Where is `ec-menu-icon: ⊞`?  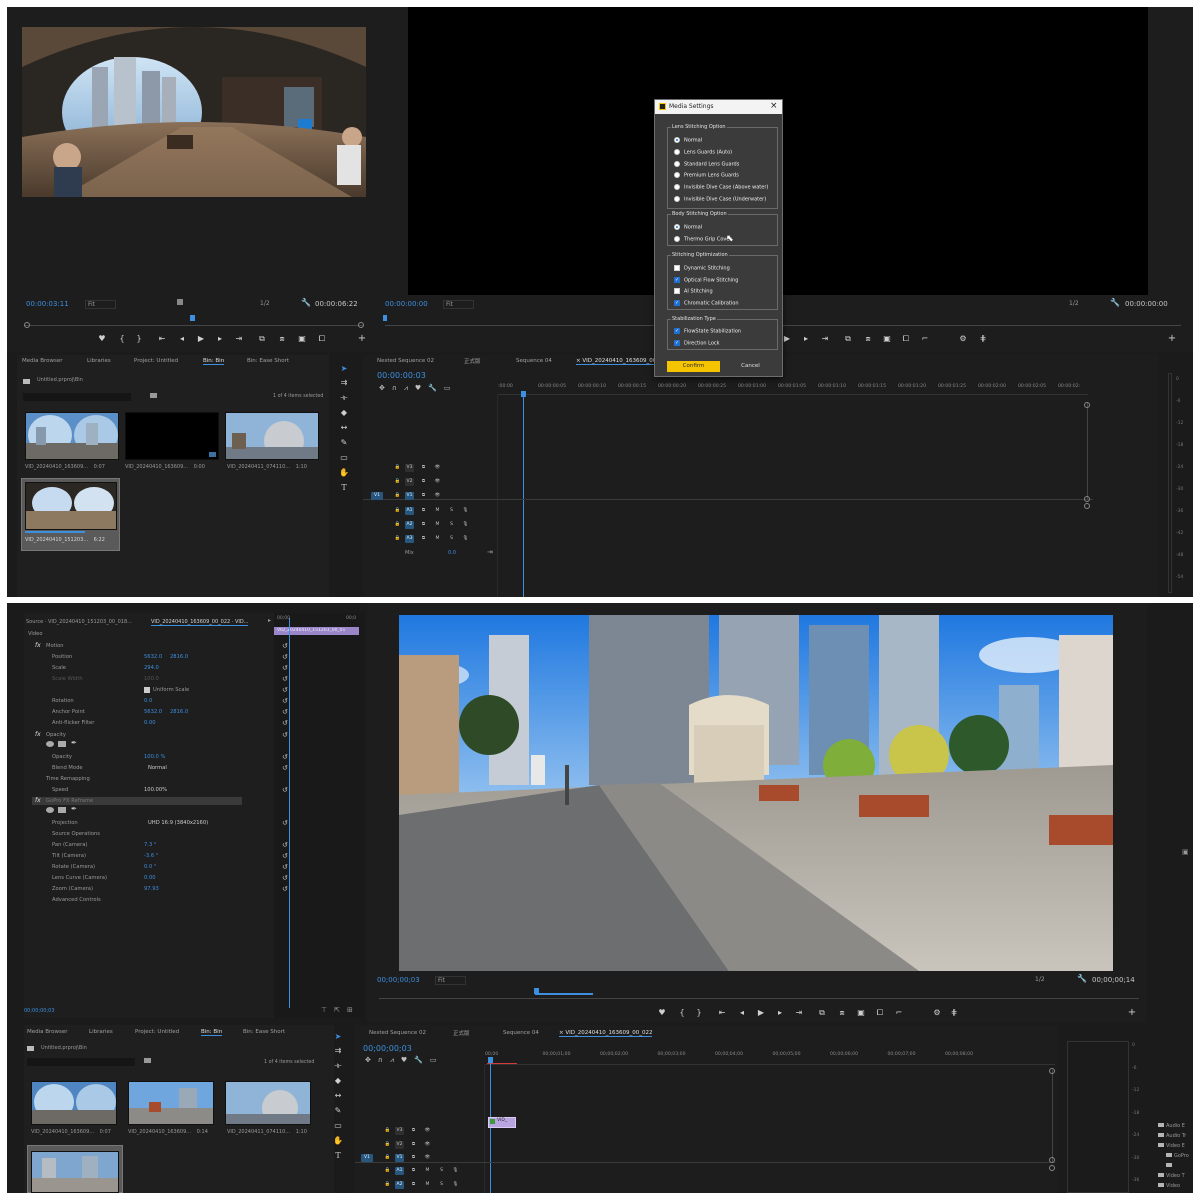 ec-menu-icon: ⊞ is located at coordinates (350, 1010).